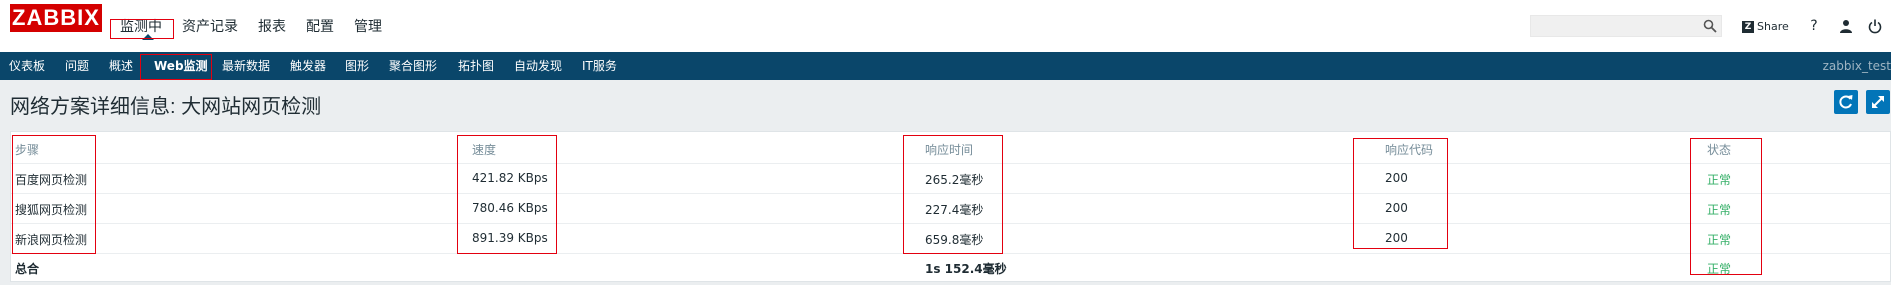 This screenshot has width=1891, height=285. What do you see at coordinates (1856, 66) in the screenshot?
I see `current-user: zabbix_test` at bounding box center [1856, 66].